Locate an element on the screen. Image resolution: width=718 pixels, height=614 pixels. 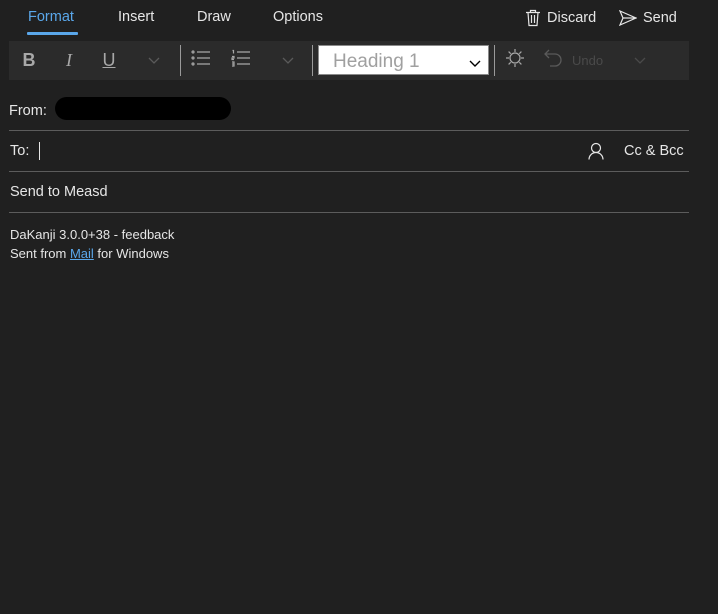
signature-line: Sent from Mail for Windows is located at coordinates (89, 253).